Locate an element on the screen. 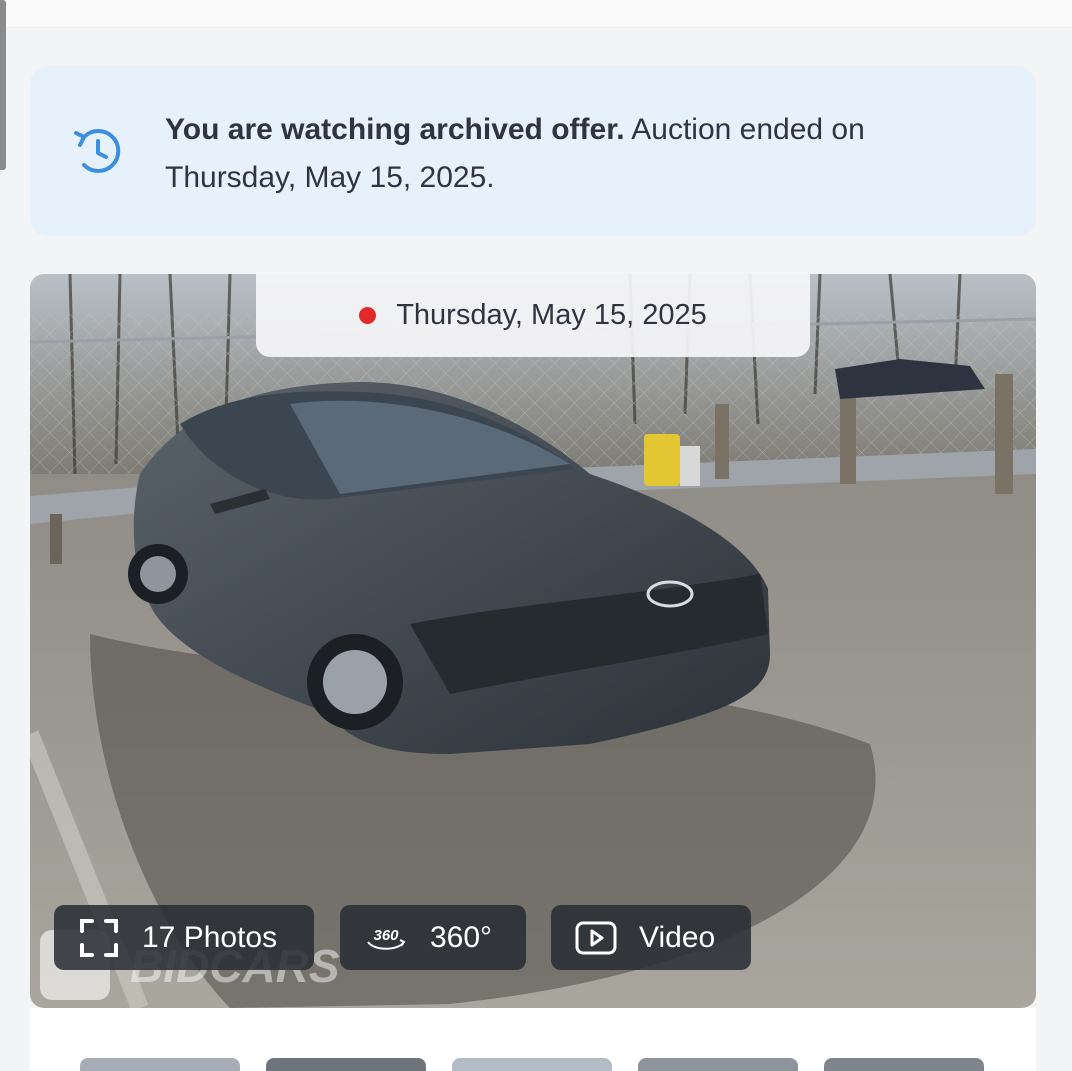 The image size is (1072, 1071). view-360-button: 360 360° is located at coordinates (433, 937).